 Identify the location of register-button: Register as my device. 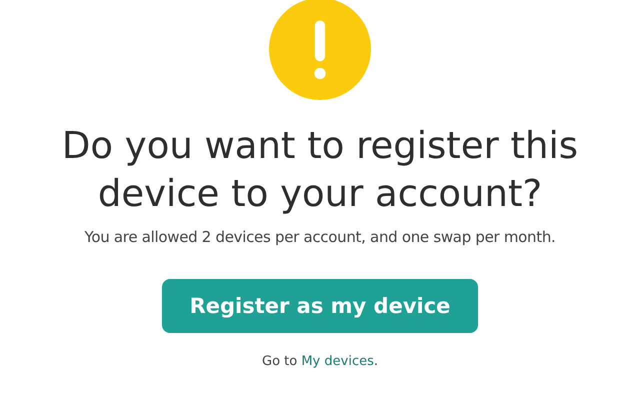
(320, 306).